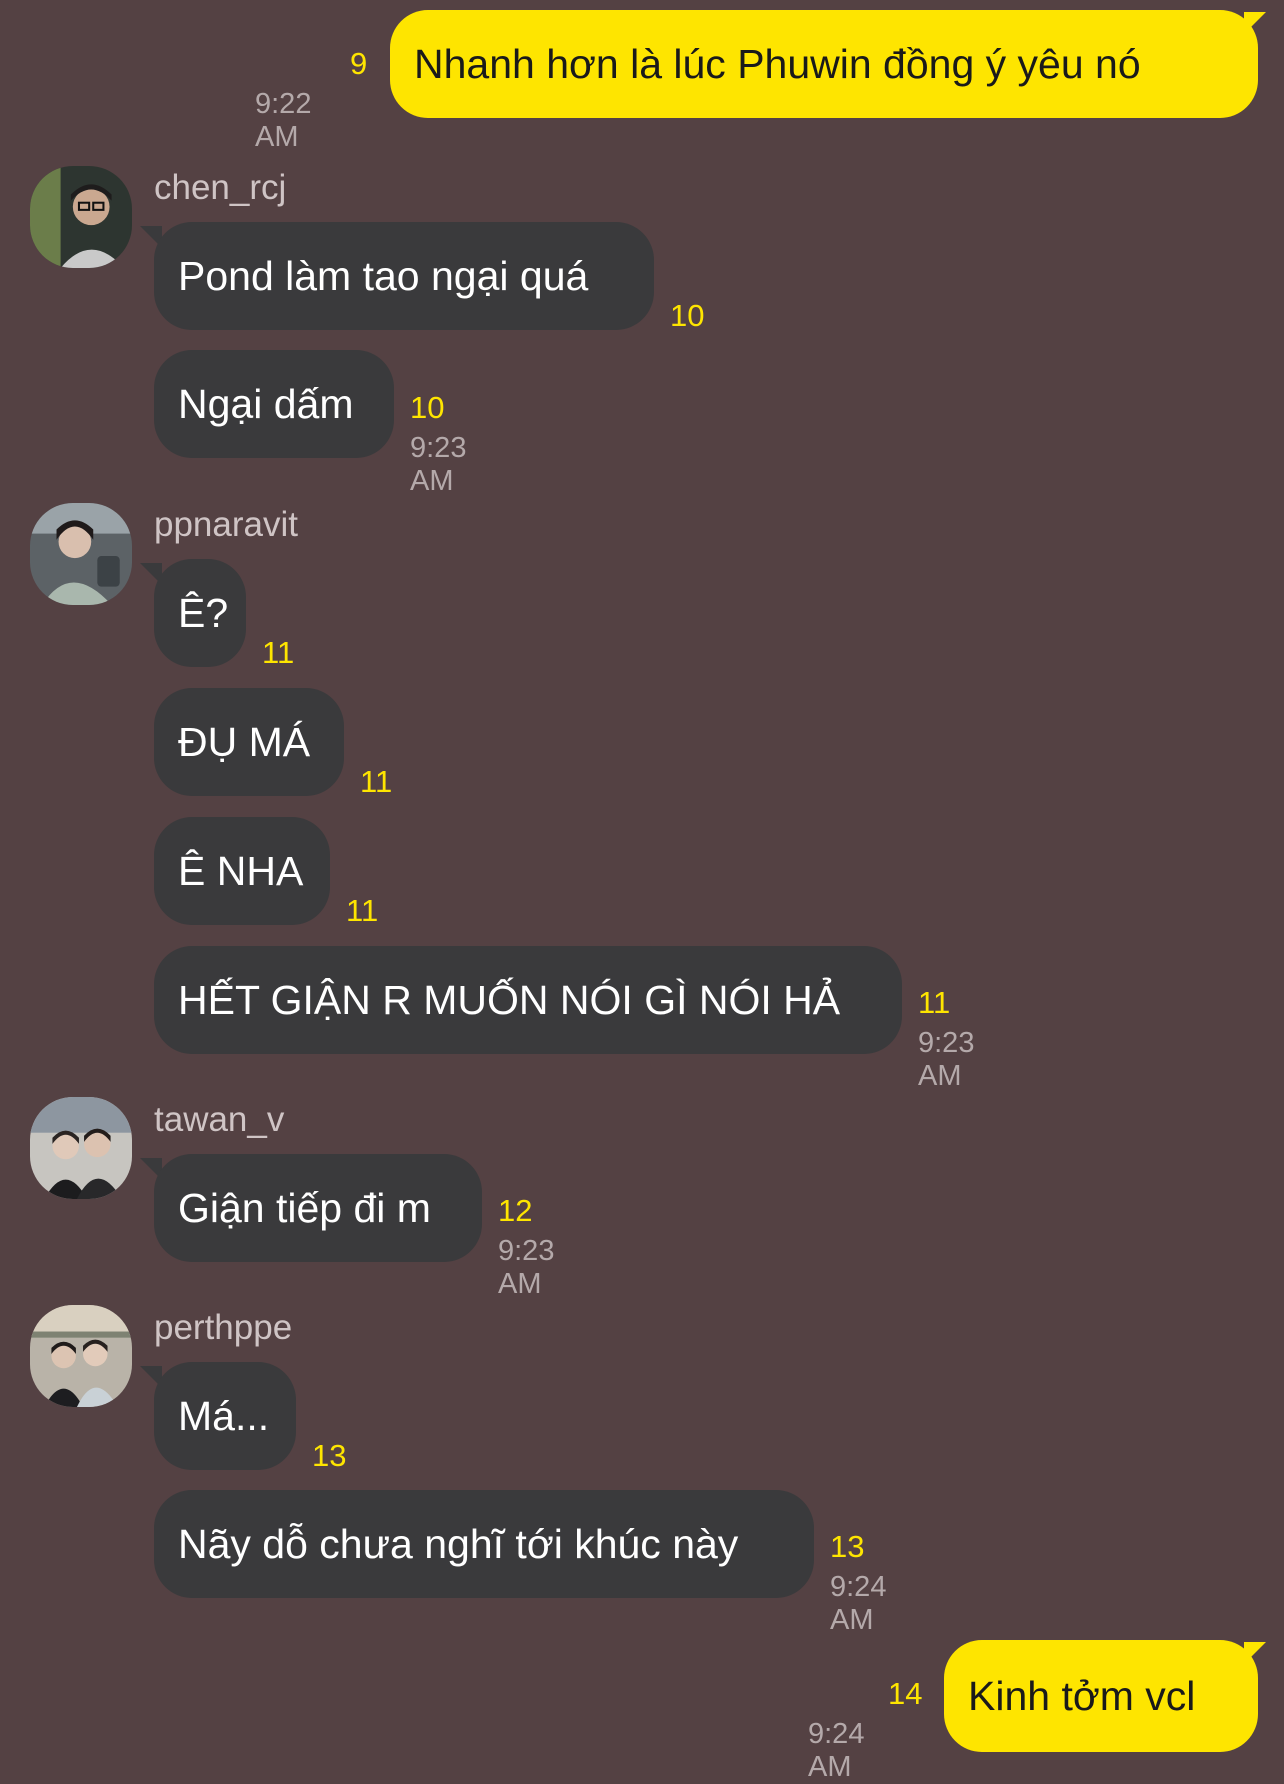 Image resolution: width=1284 pixels, height=1784 pixels. I want to click on message-bubble: Ngại dấm, so click(274, 404).